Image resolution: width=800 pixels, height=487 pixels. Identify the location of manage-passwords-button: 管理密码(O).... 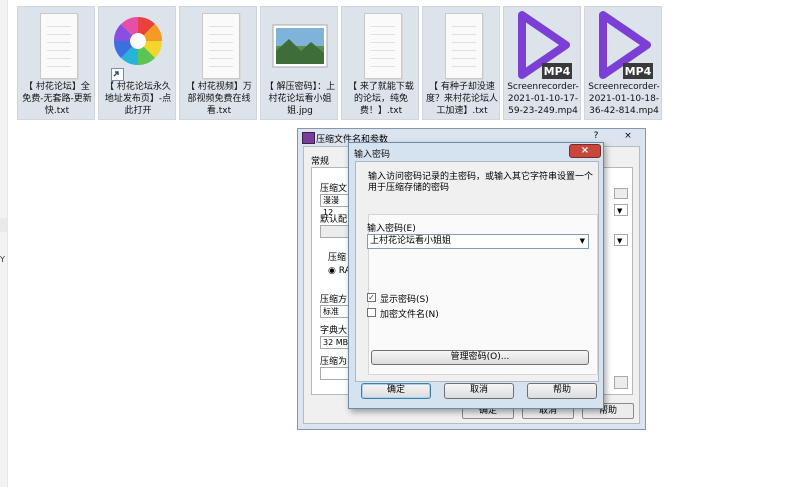
(480, 357).